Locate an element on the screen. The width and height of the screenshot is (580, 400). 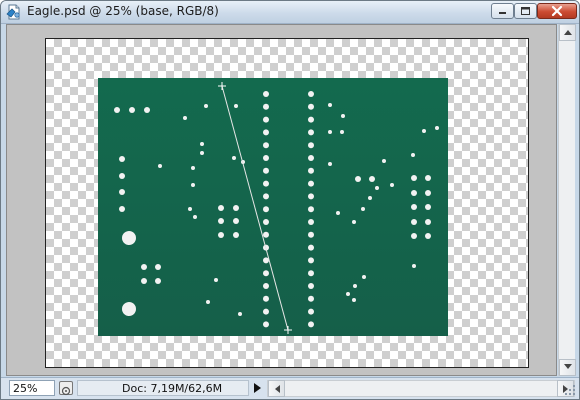
zoom-options-icon is located at coordinates (66, 391).